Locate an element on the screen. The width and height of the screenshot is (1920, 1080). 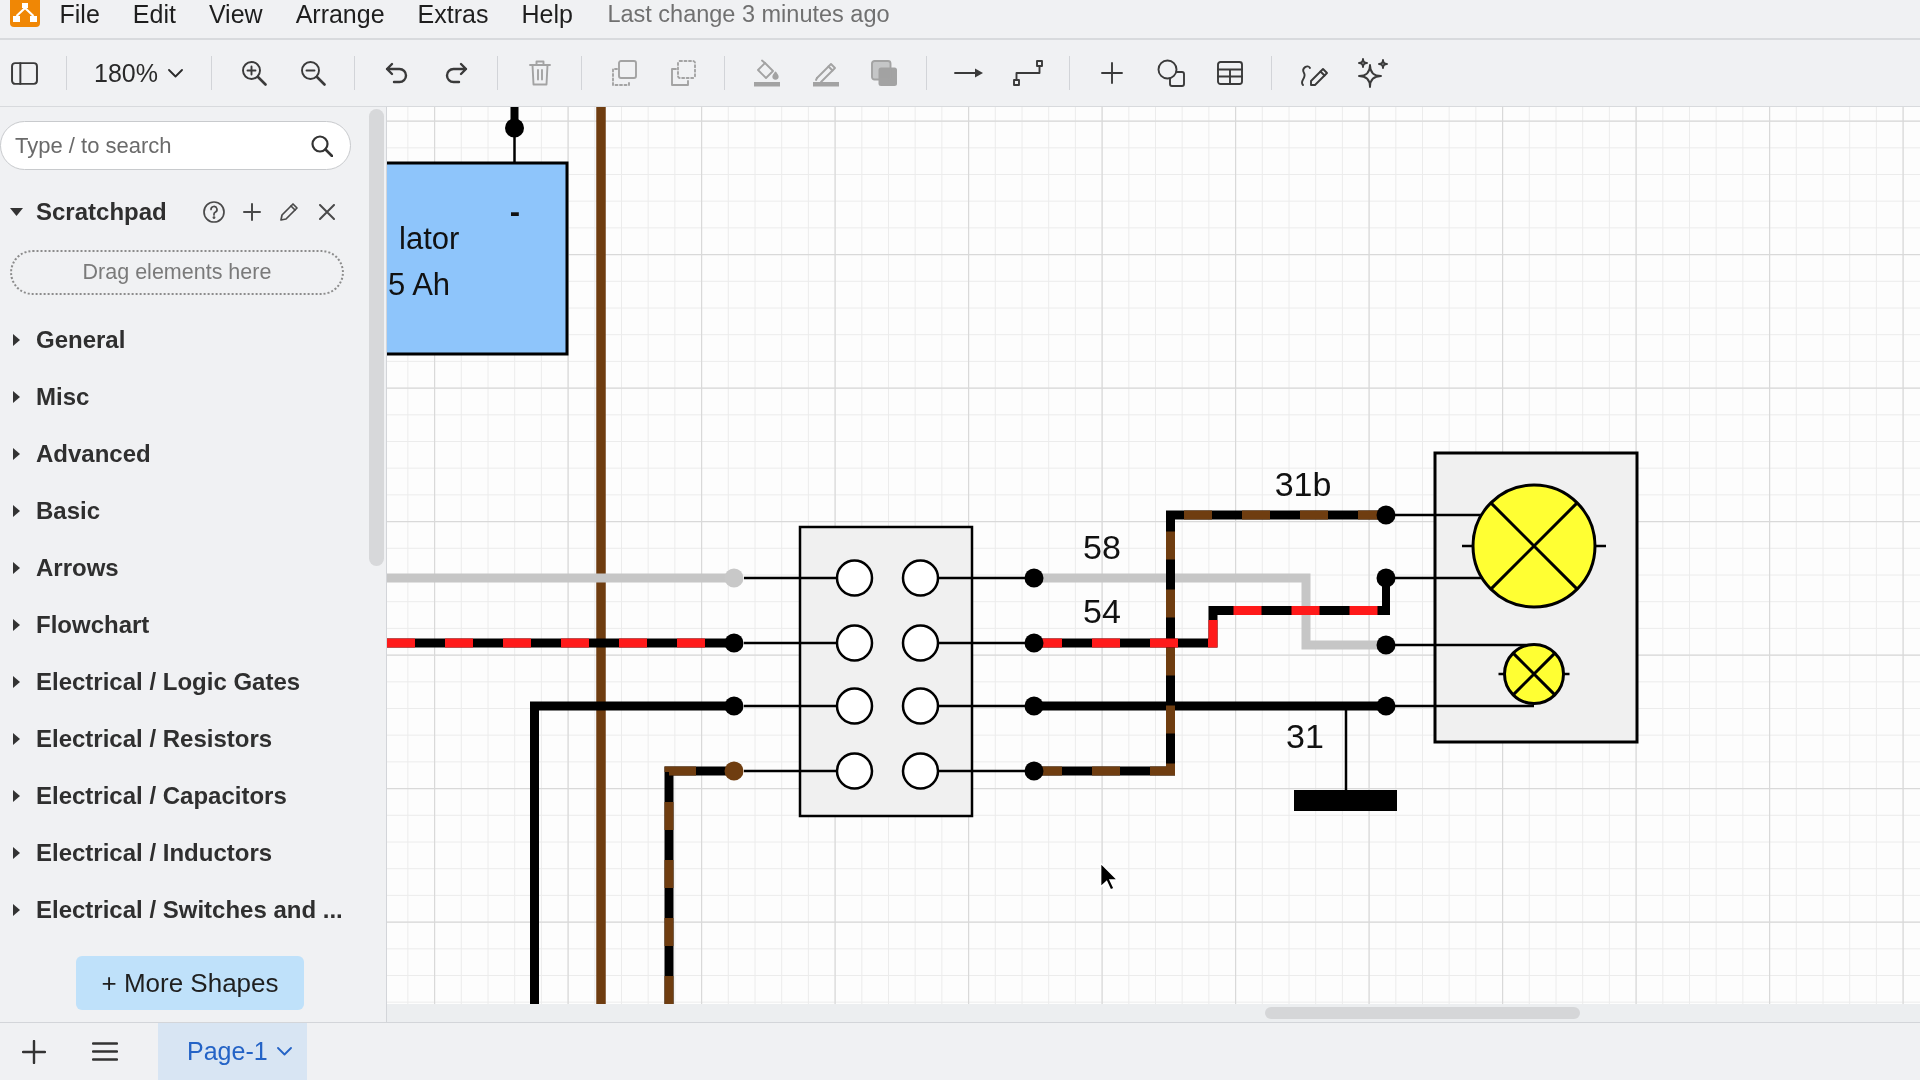
drop-zone: Drag elements here is located at coordinates (177, 272).